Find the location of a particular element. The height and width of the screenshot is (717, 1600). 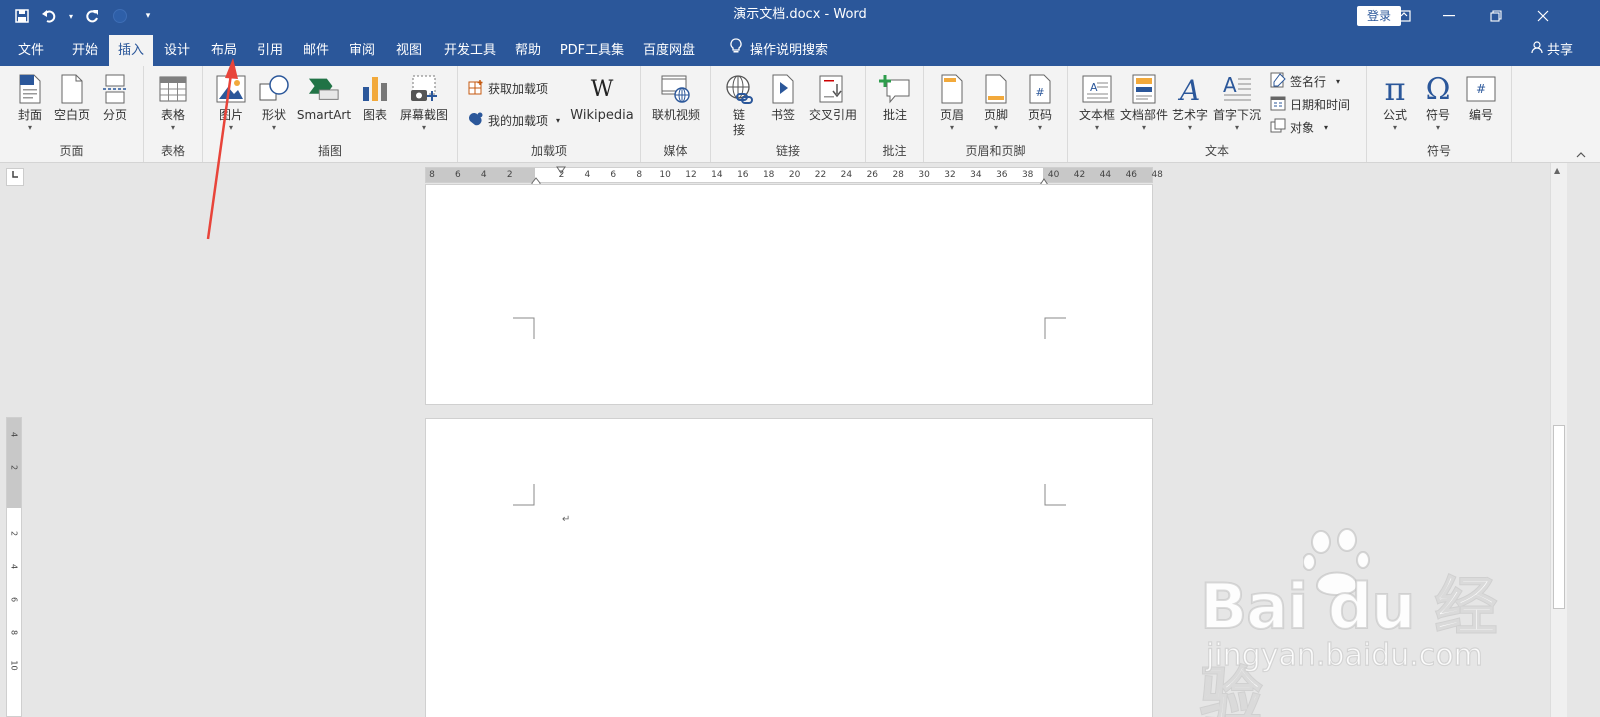

baidu-jingyan-watermark: Bai du 经验 jingyan.baidu.com is located at coordinates (1349, 622).